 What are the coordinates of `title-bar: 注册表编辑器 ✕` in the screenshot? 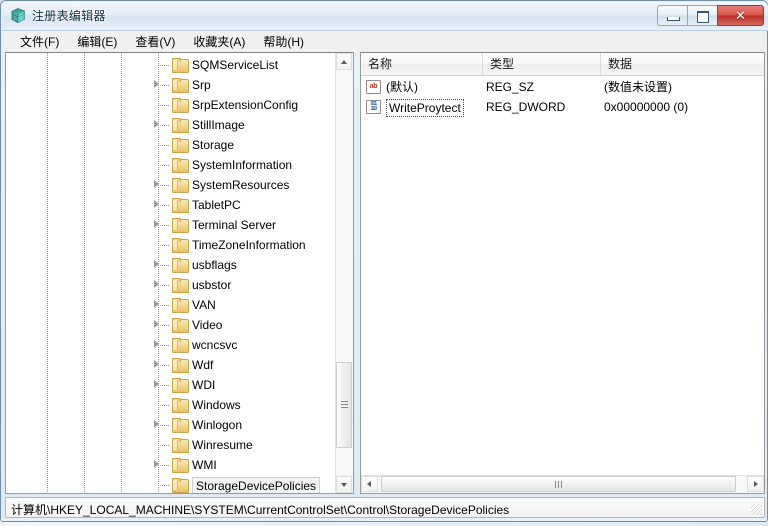 It's located at (385, 16).